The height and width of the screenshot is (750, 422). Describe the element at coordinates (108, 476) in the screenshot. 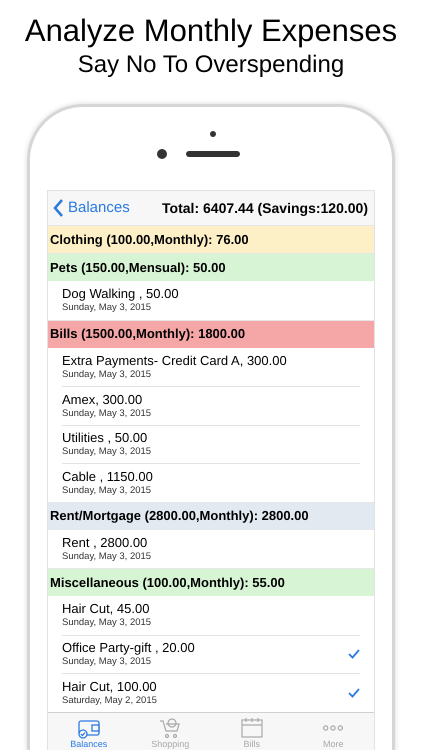

I see `expense-name: Cable , 1150.00` at that location.